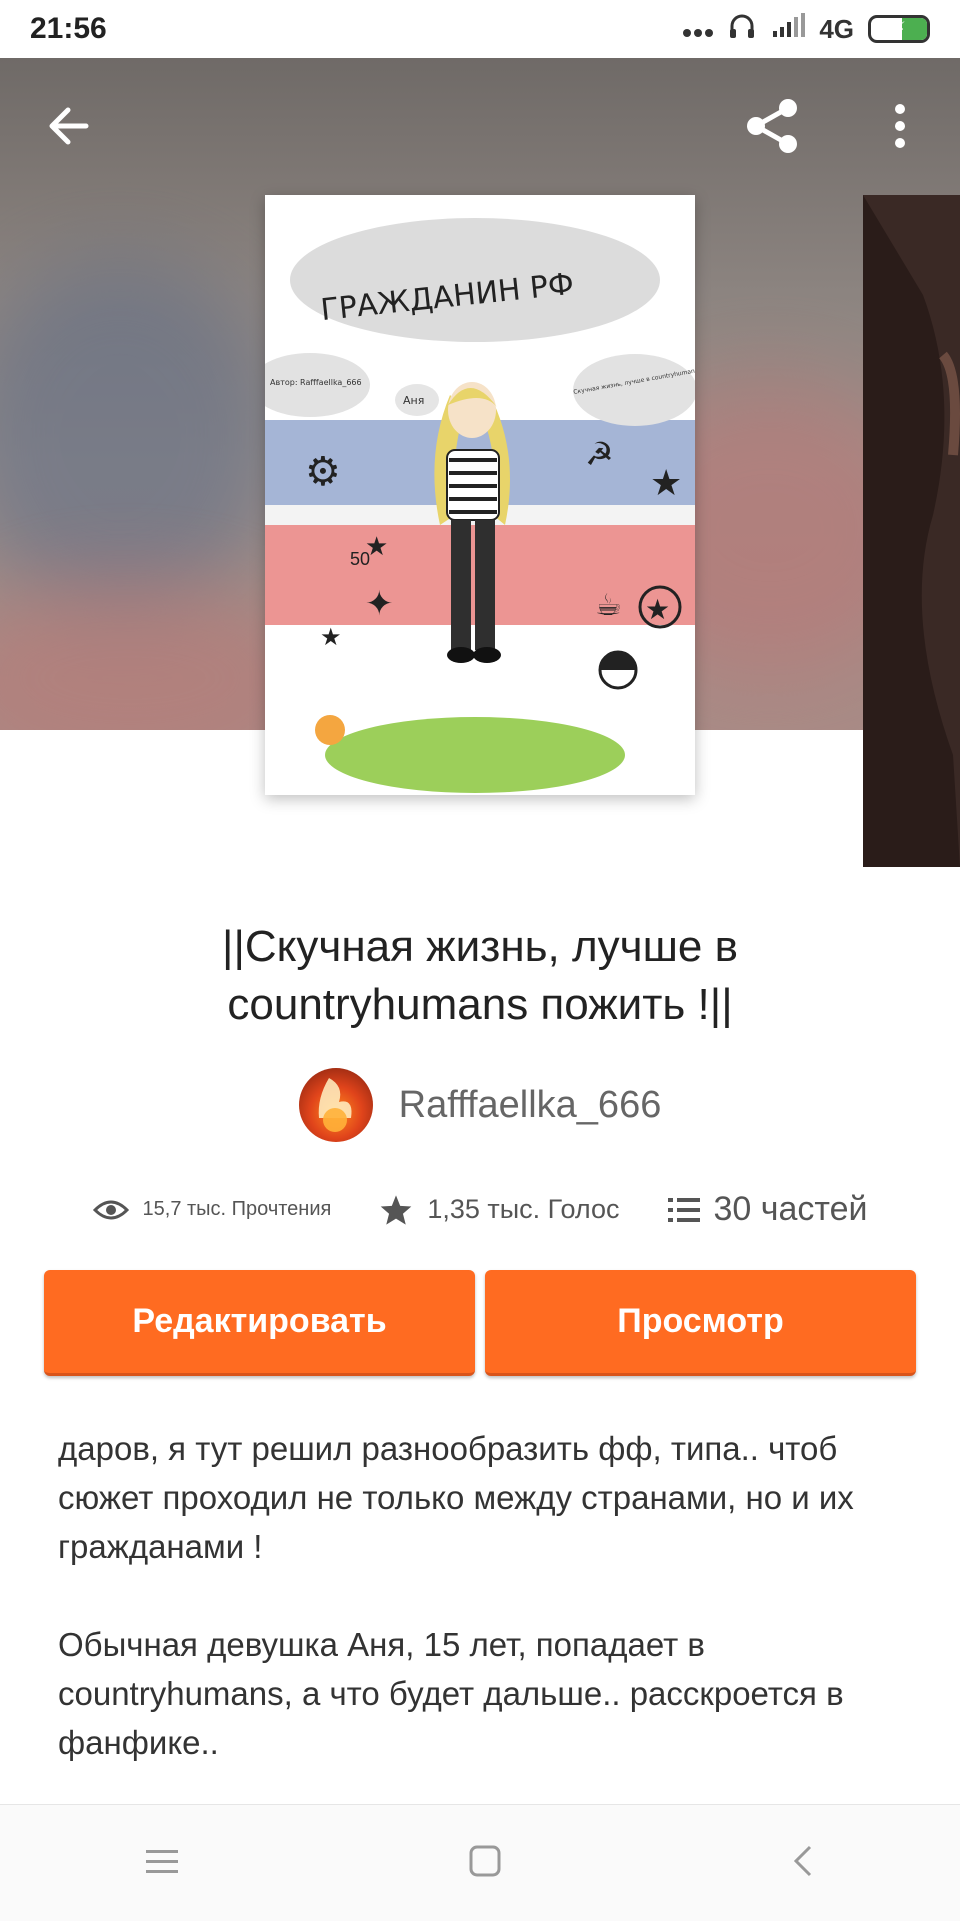  Describe the element at coordinates (396, 1209) in the screenshot. I see `star-icon` at that location.